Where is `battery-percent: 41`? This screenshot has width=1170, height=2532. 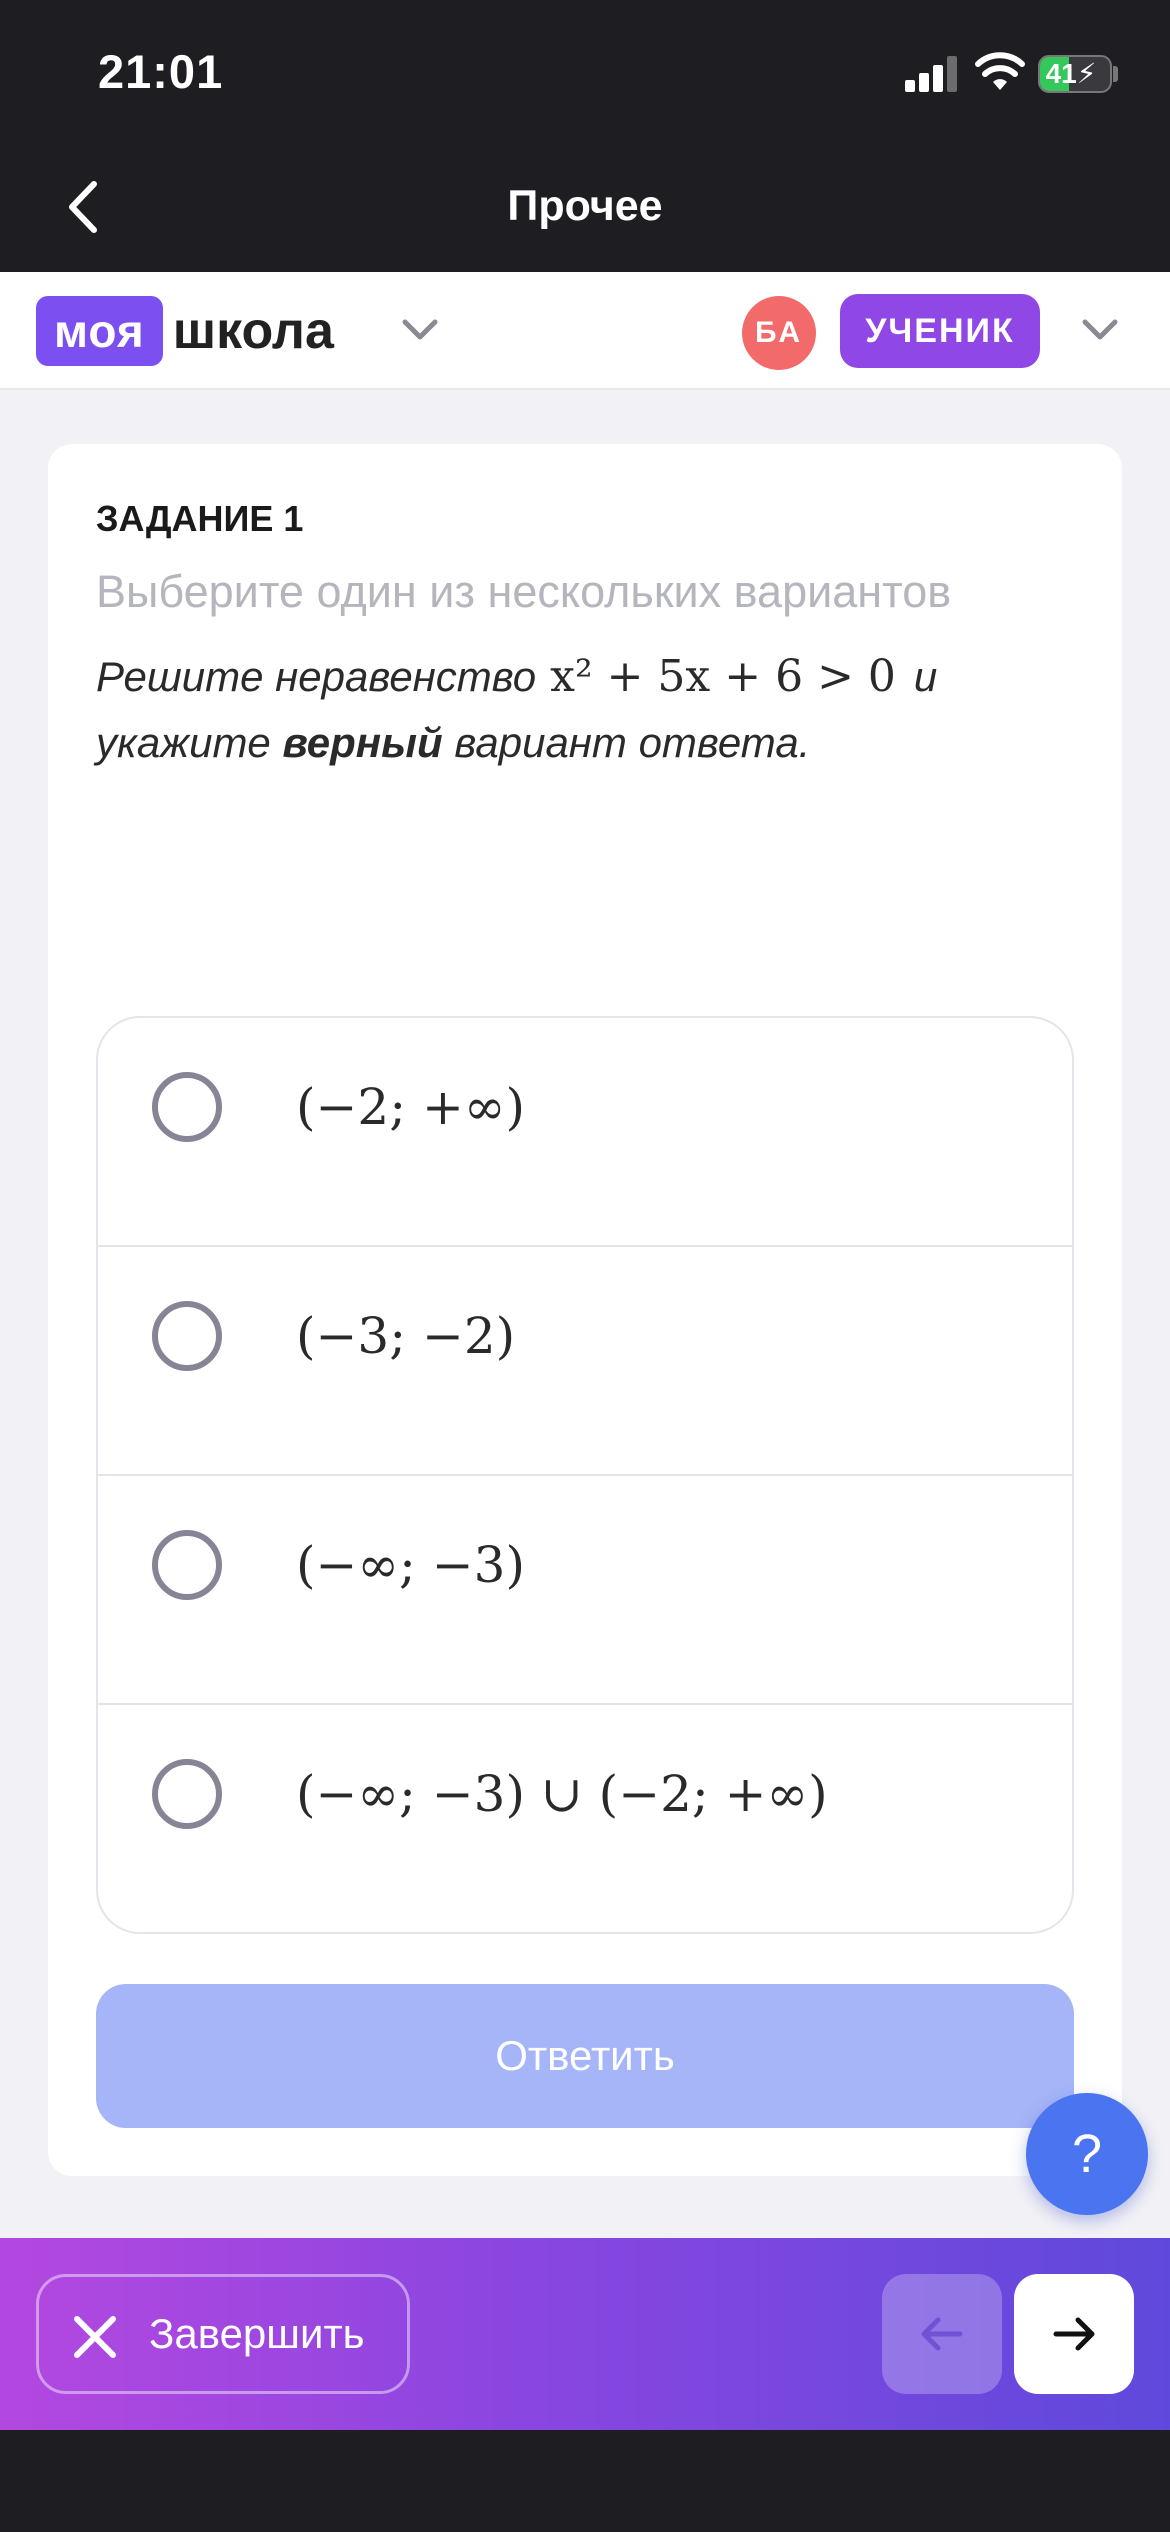 battery-percent: 41 is located at coordinates (1061, 73).